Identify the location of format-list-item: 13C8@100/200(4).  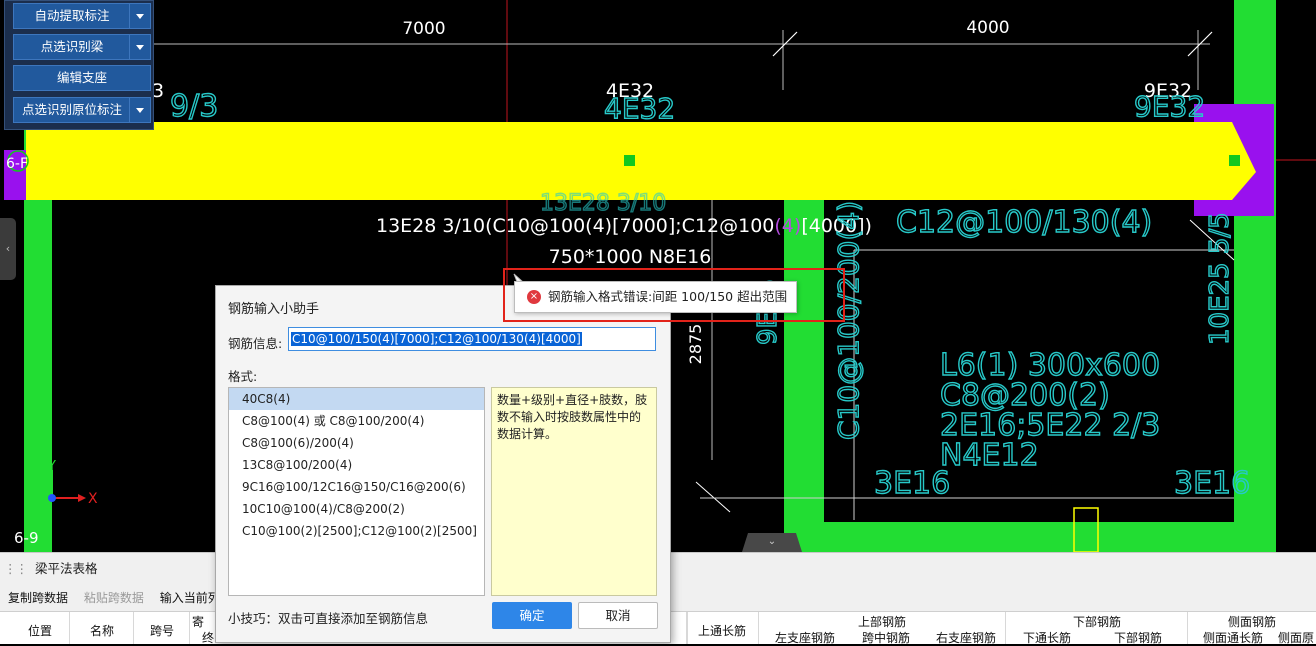
(356, 465).